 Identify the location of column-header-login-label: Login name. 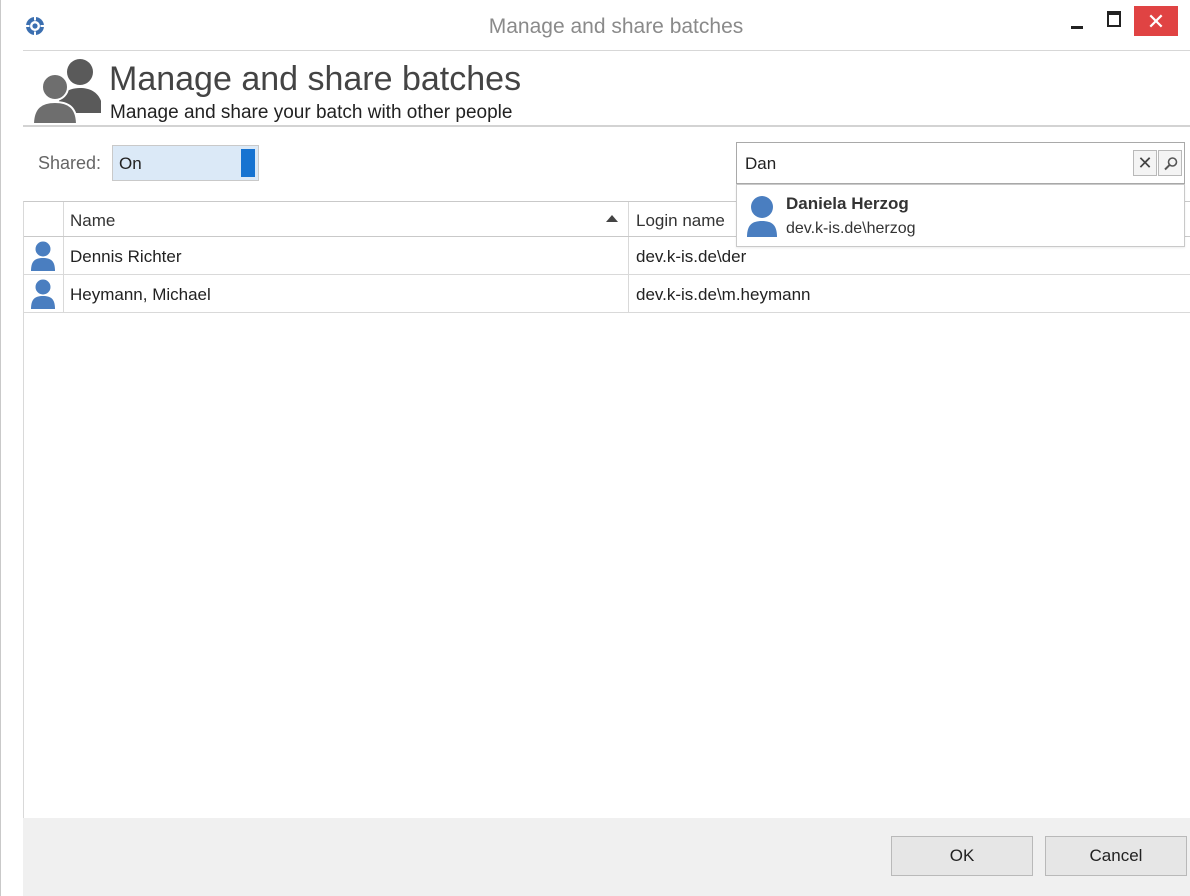
(680, 220).